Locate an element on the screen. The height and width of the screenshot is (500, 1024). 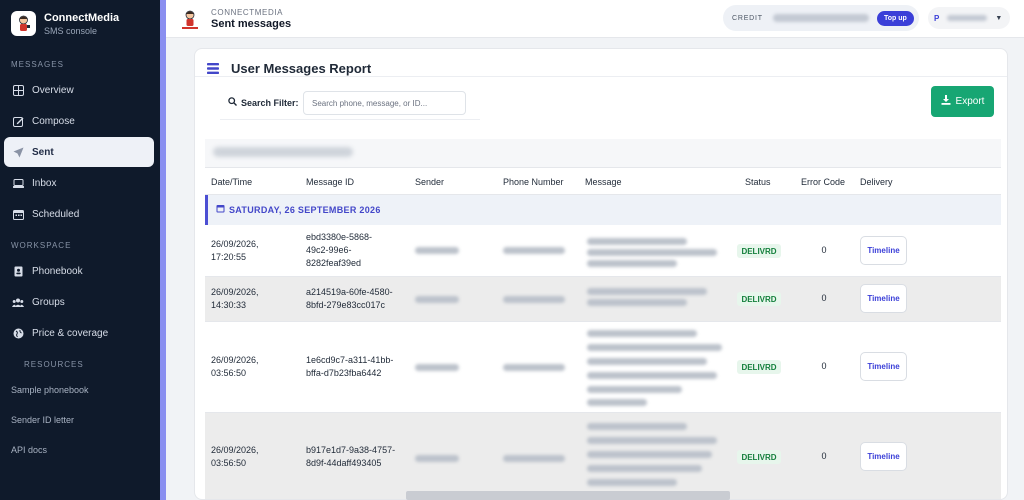
row-datetime: 26/09/2026, 03:56:50 is located at coordinates (235, 457).